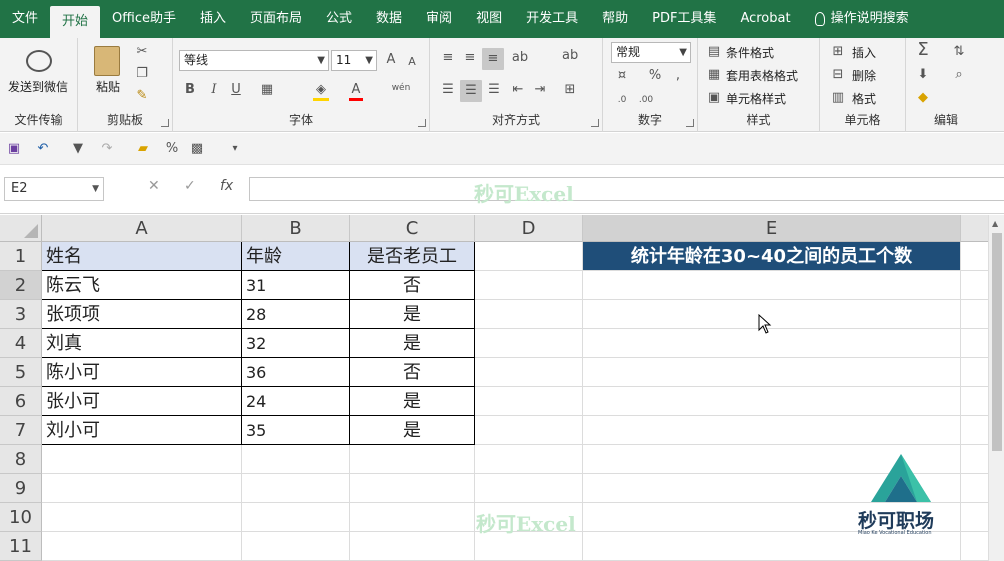  I want to click on cell-d7, so click(529, 430).